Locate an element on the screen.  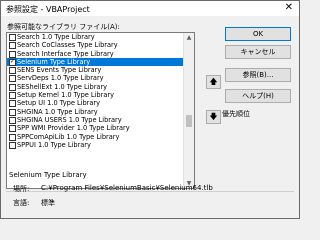
list-item-label: Setup Kernel 1.0 Type Library is located at coordinates (65, 95).